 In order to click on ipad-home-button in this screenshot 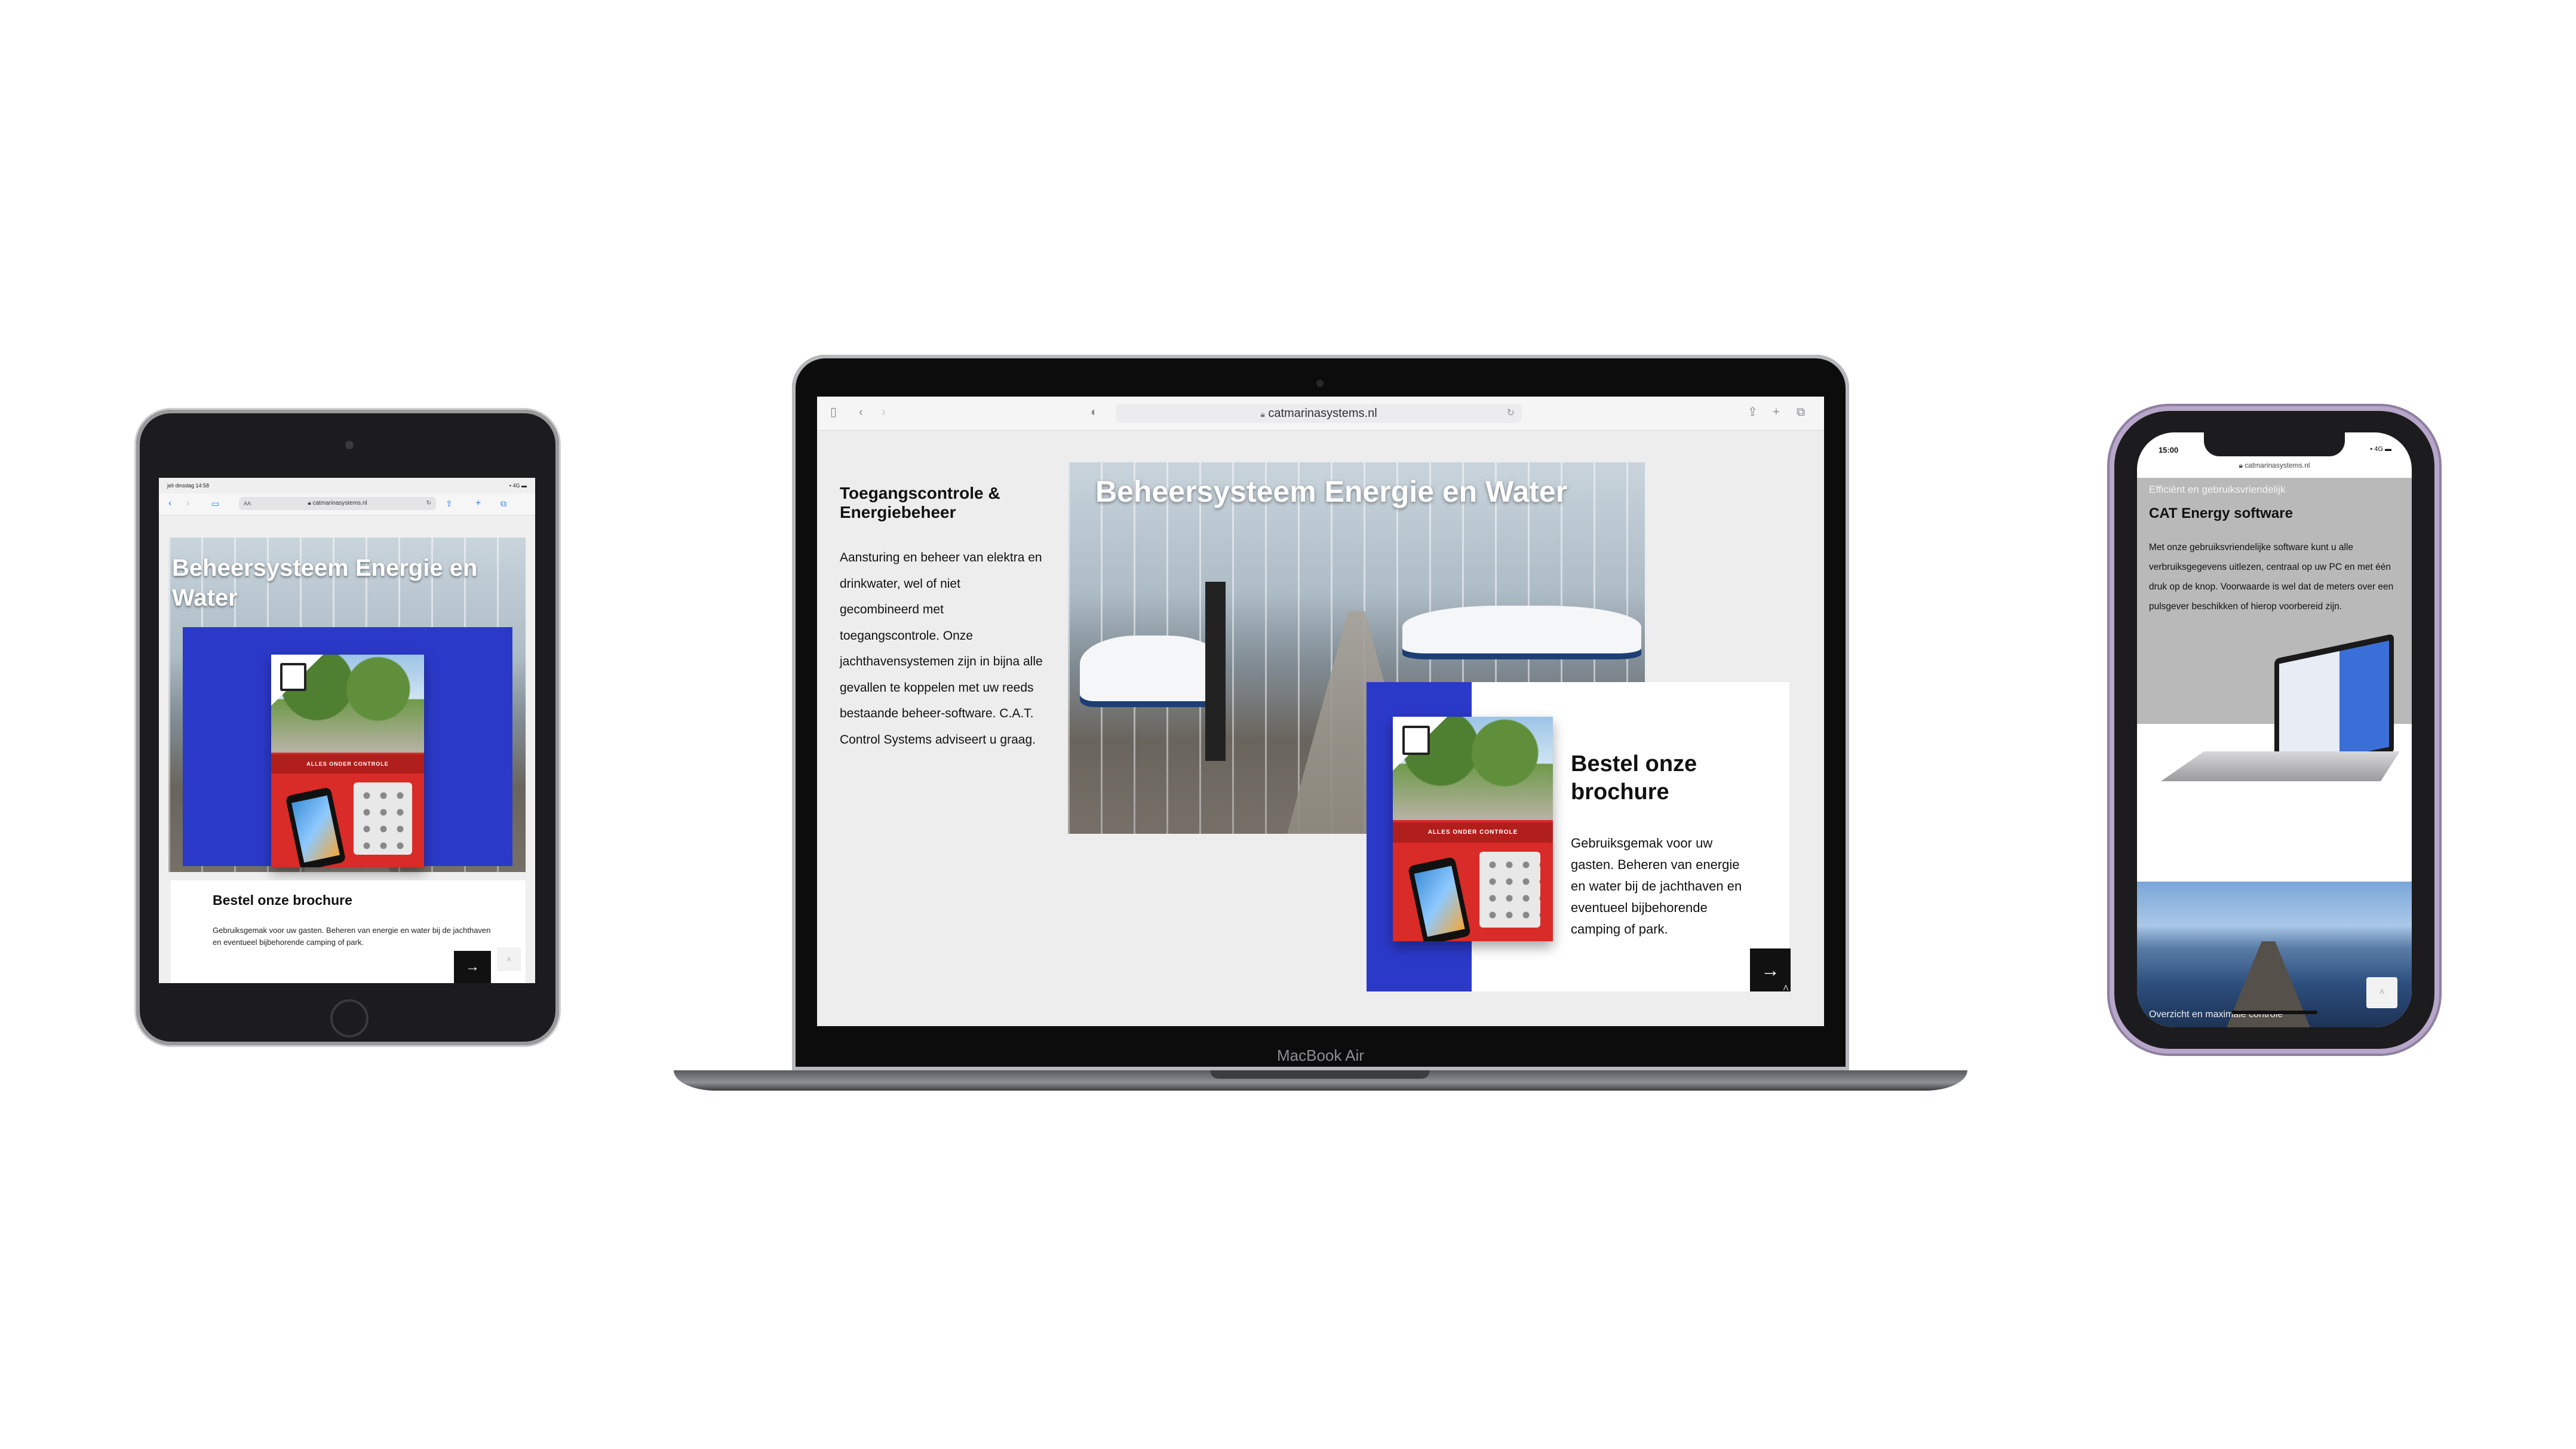, I will do `click(349, 1018)`.